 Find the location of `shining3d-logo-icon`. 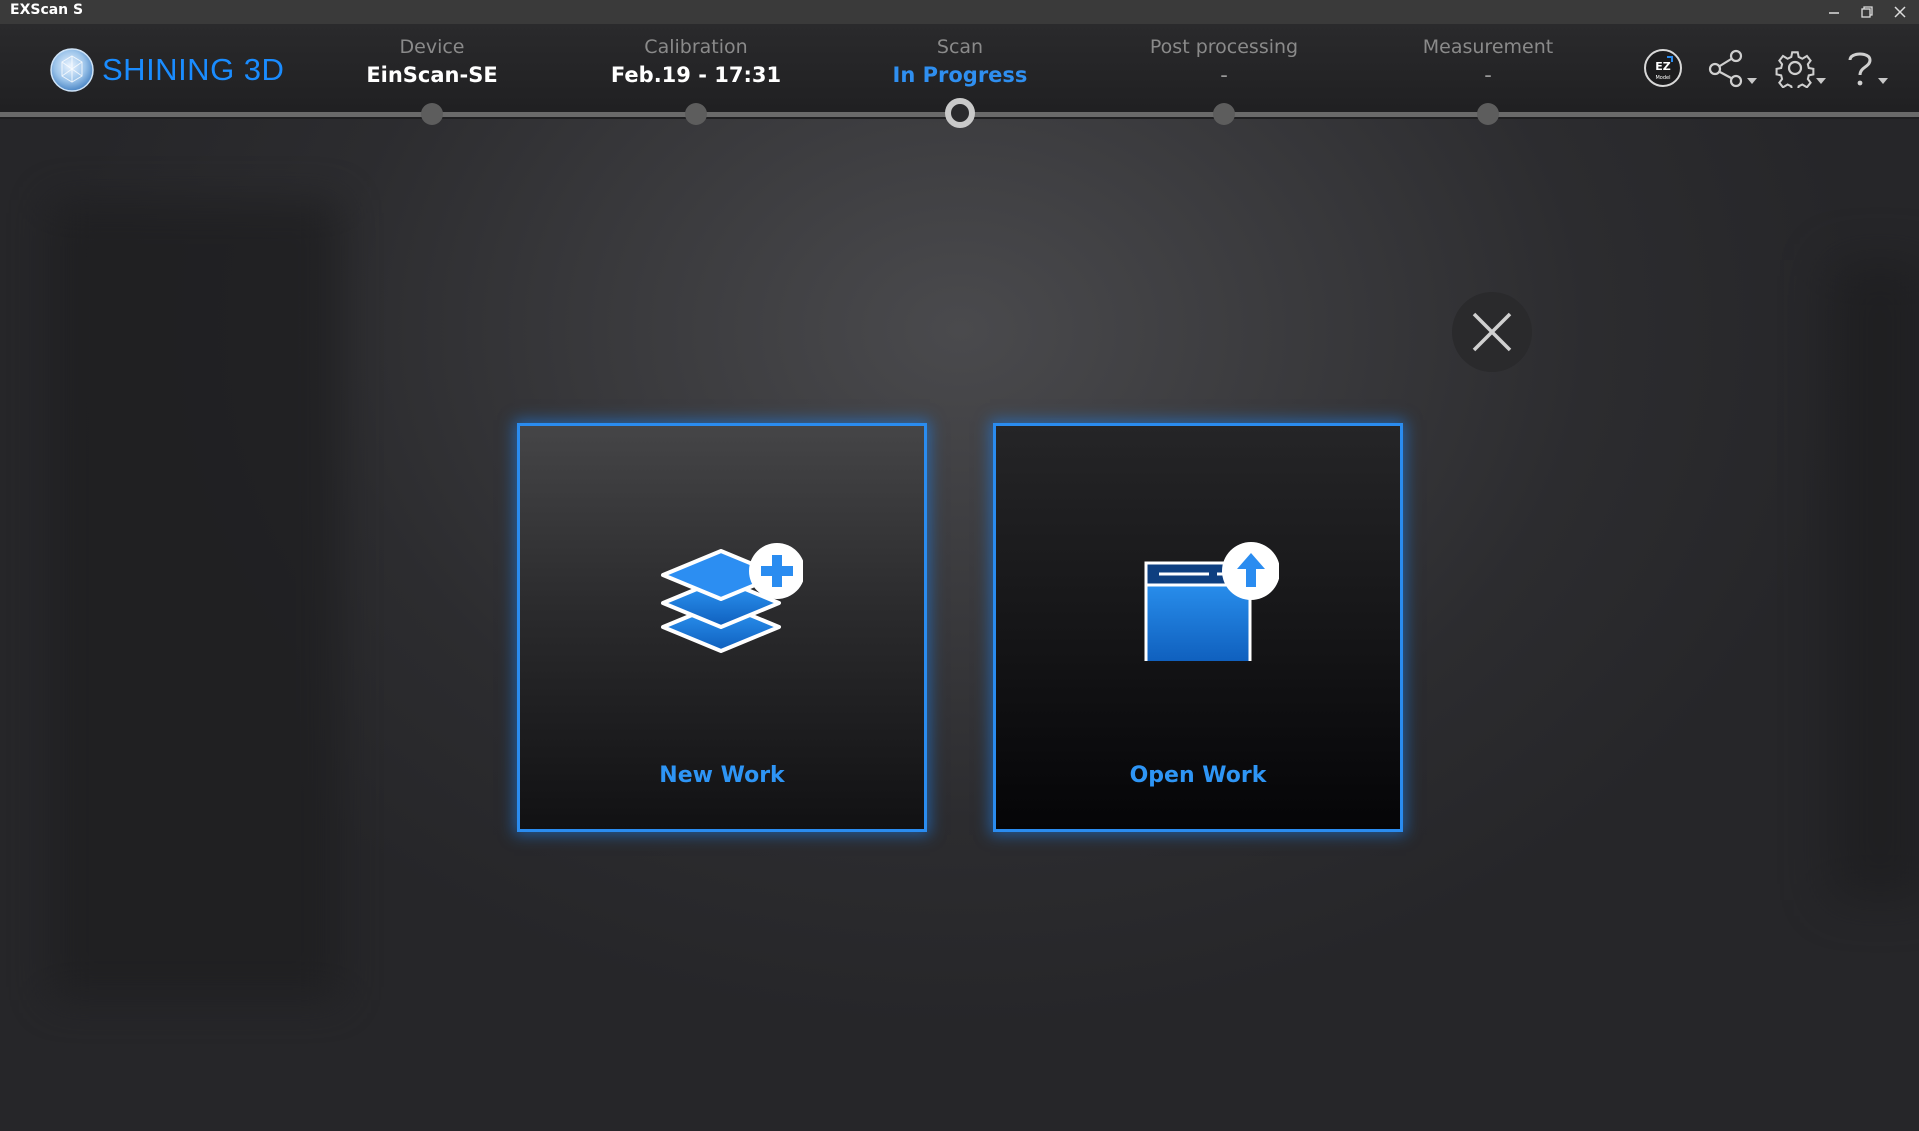

shining3d-logo-icon is located at coordinates (72, 70).